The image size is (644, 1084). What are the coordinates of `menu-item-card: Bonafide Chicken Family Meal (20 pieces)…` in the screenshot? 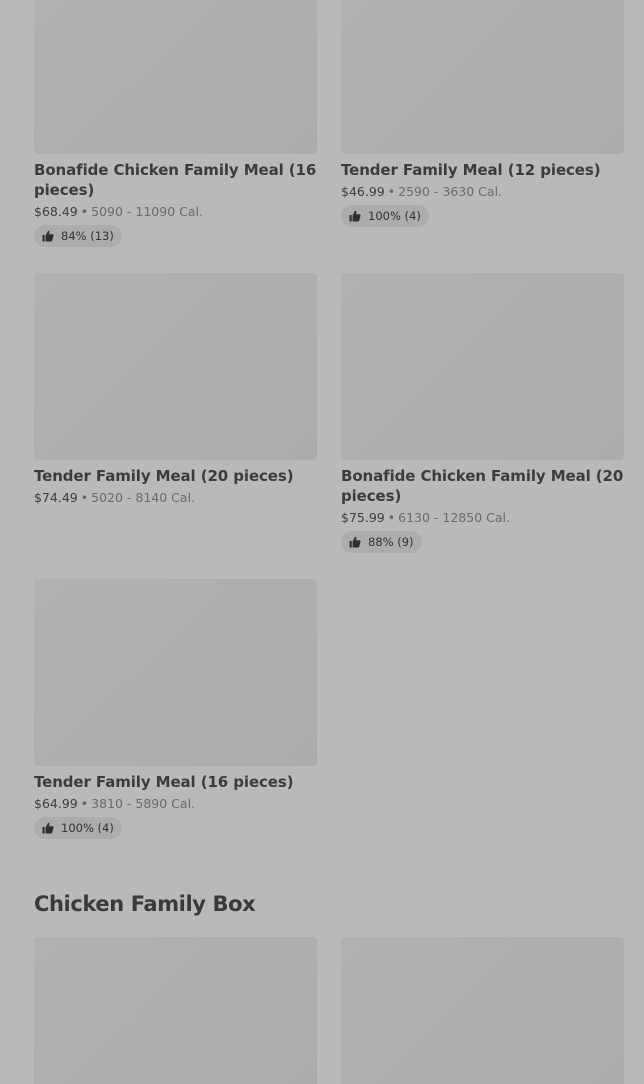 It's located at (482, 413).